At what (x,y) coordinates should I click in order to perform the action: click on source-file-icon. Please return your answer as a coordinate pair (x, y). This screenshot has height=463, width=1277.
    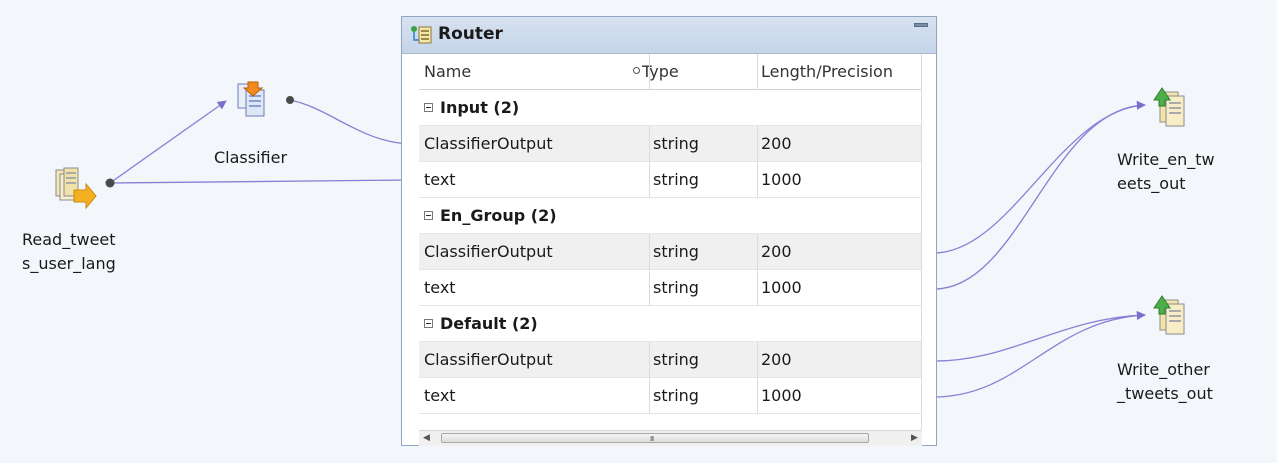
    Looking at the image, I should click on (76, 188).